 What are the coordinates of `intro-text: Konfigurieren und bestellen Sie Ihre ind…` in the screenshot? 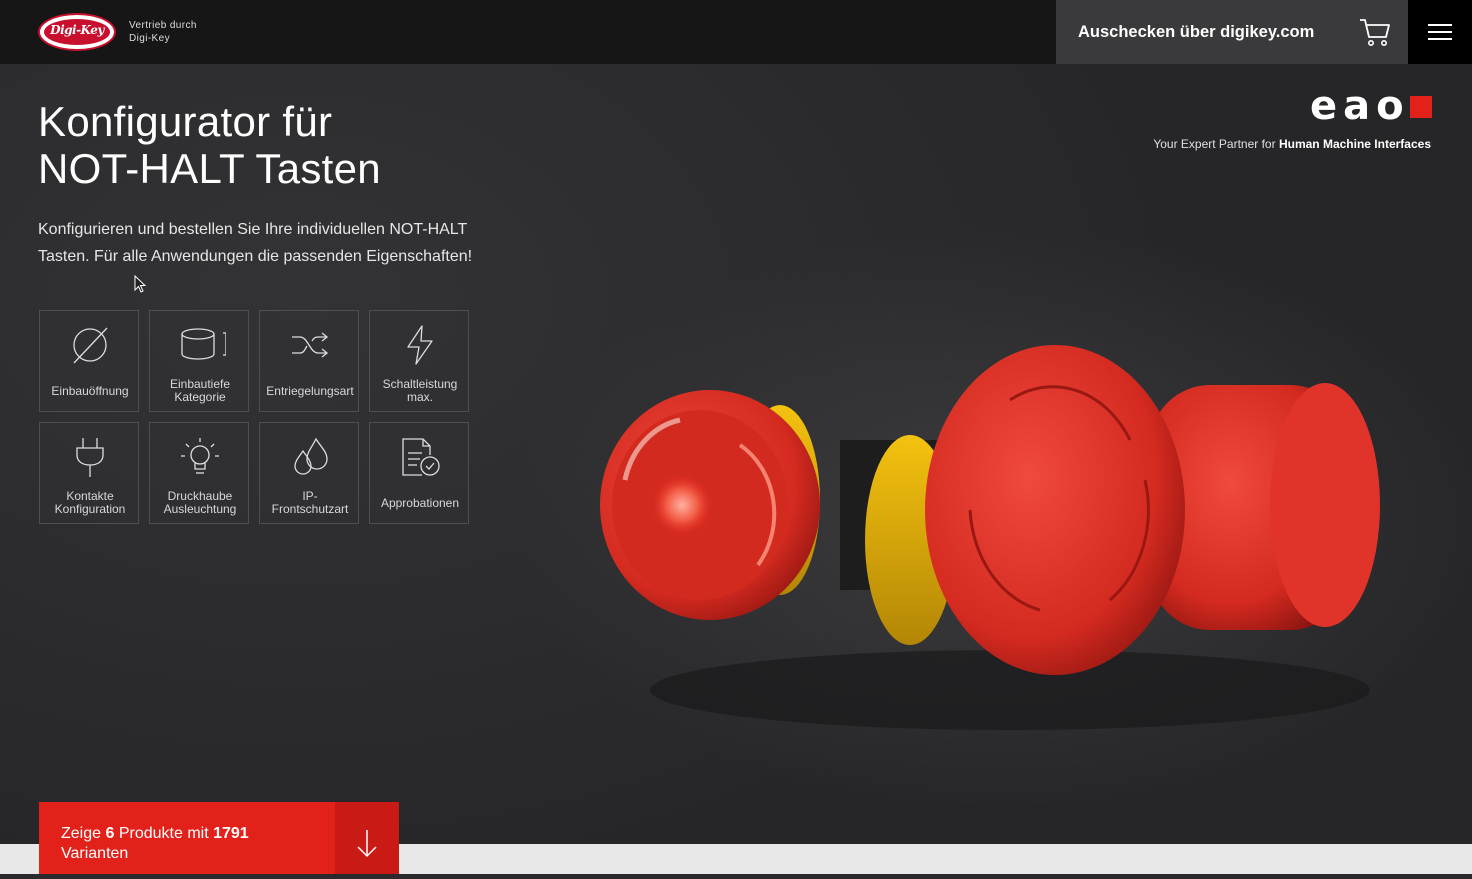 It's located at (255, 243).